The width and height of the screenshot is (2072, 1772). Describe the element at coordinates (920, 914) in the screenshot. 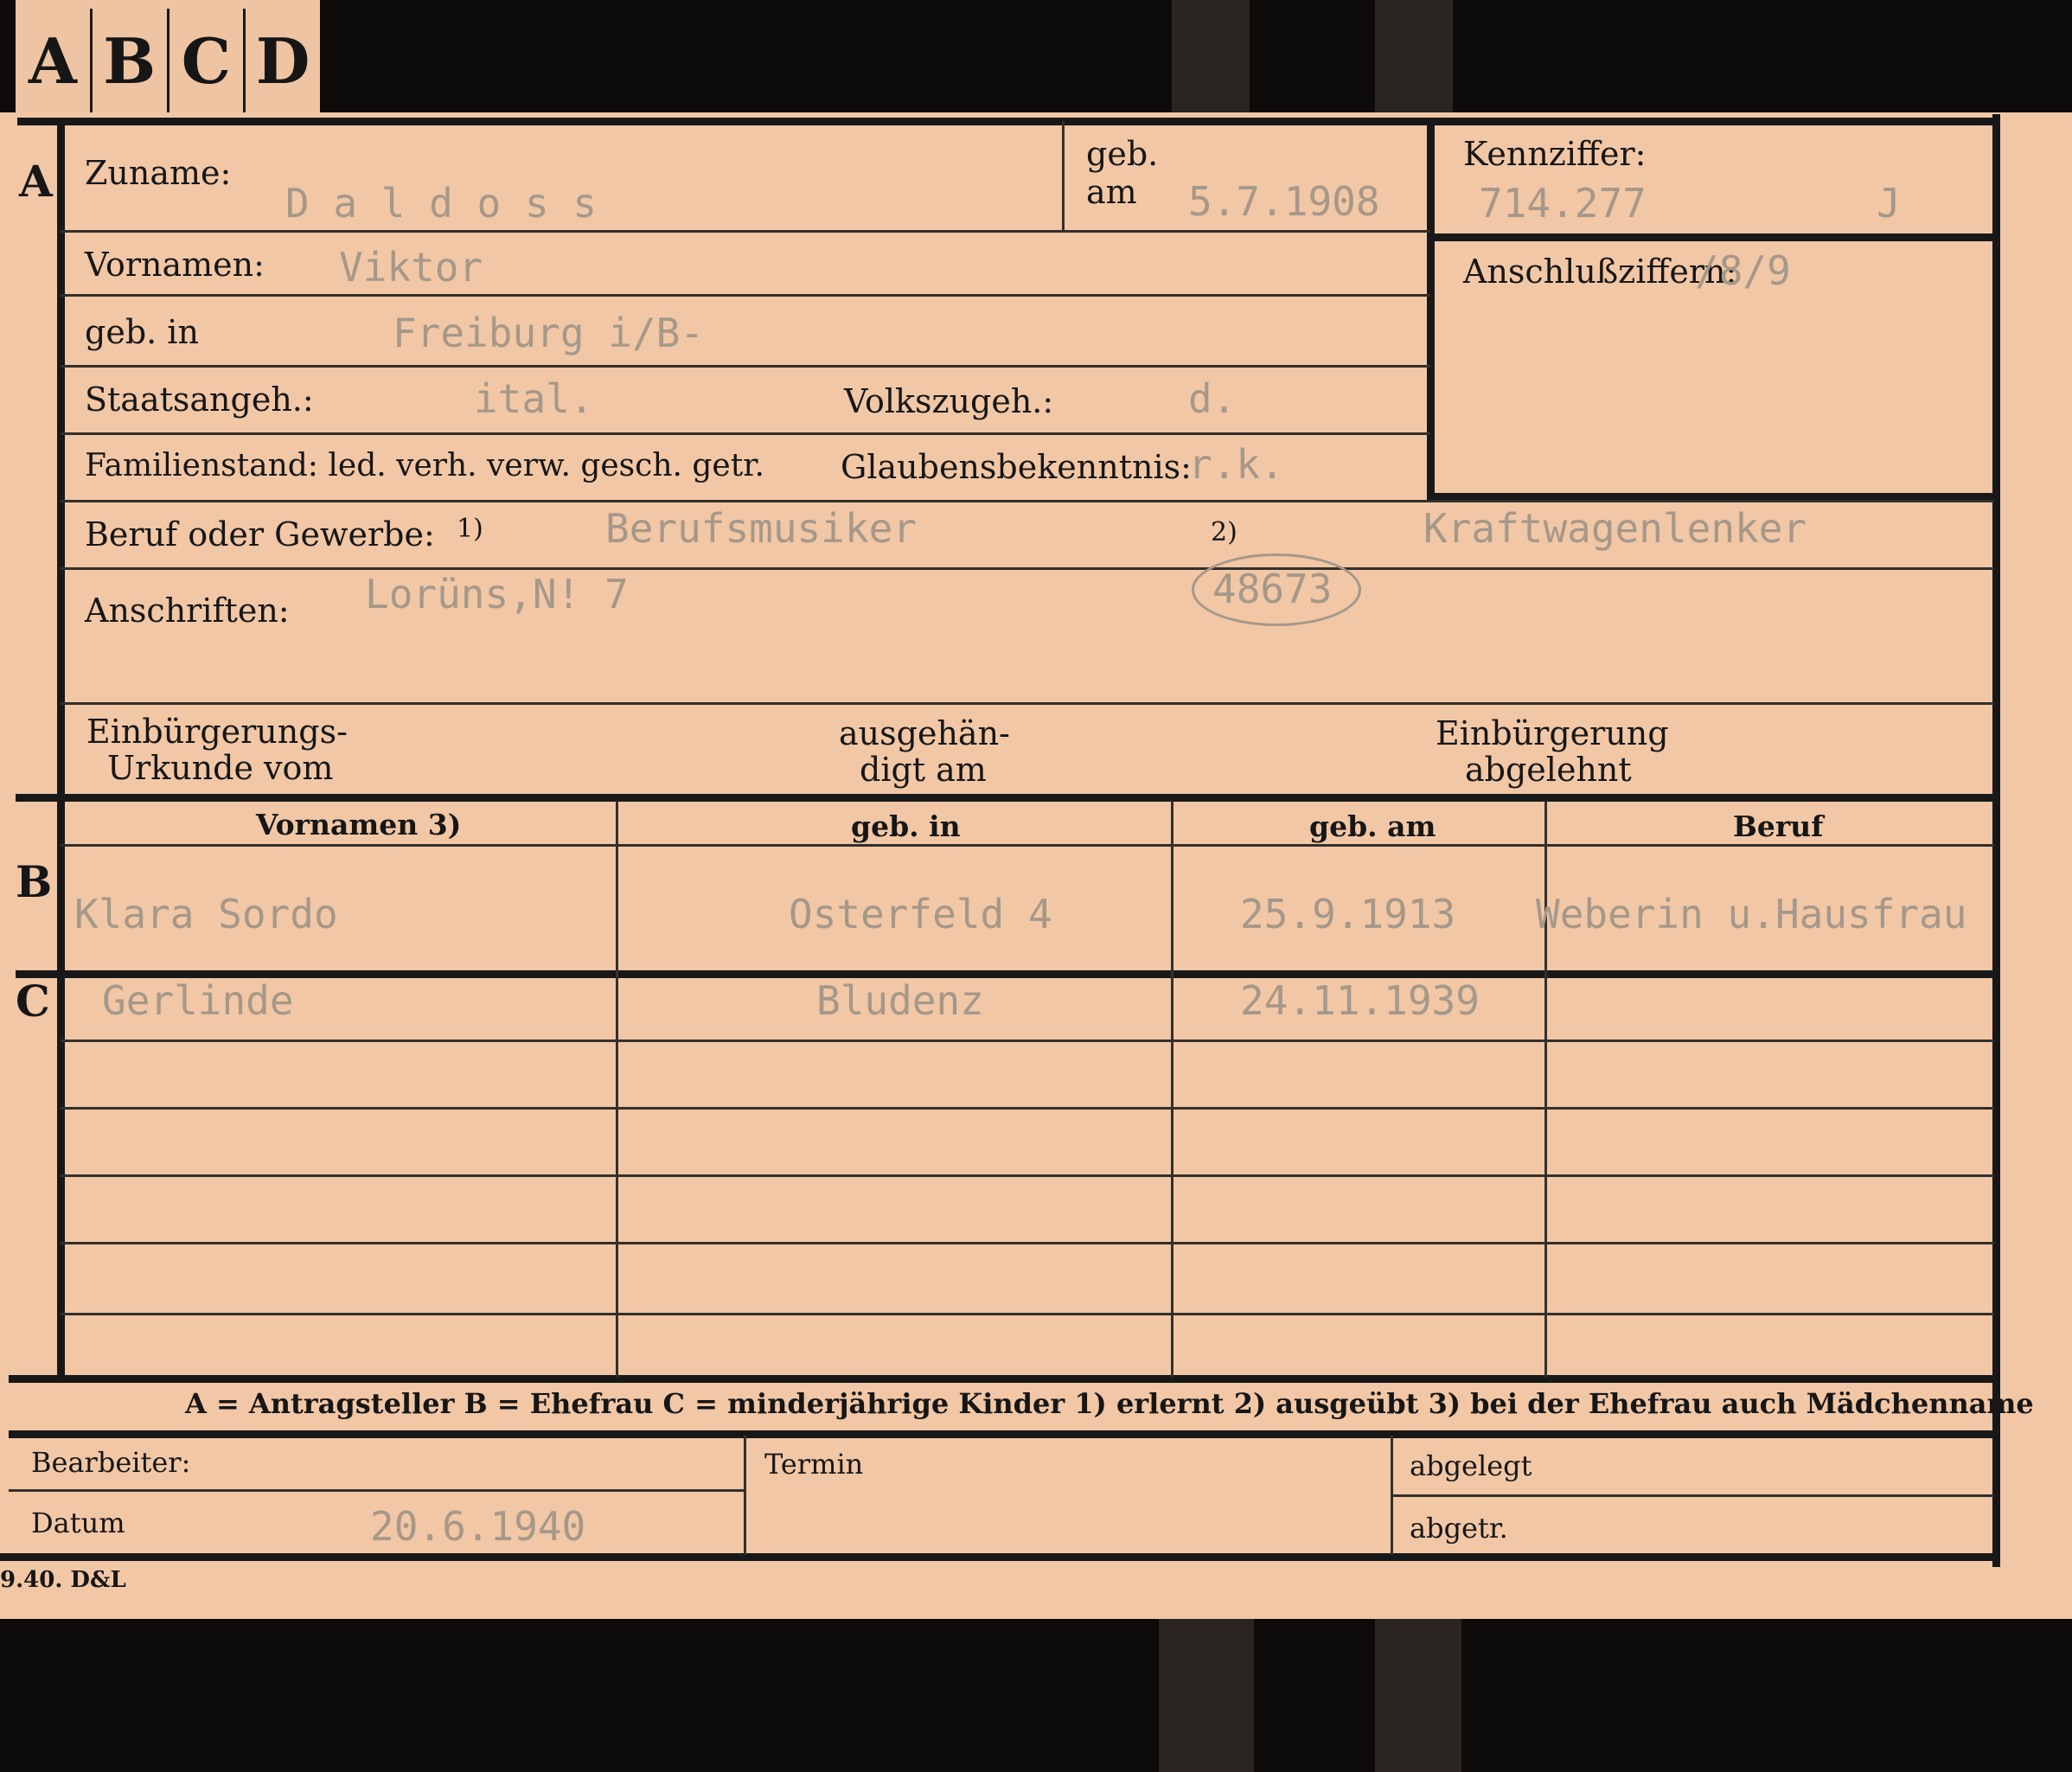

I see `ehefrau-geb-in: Osterfeld 4` at that location.